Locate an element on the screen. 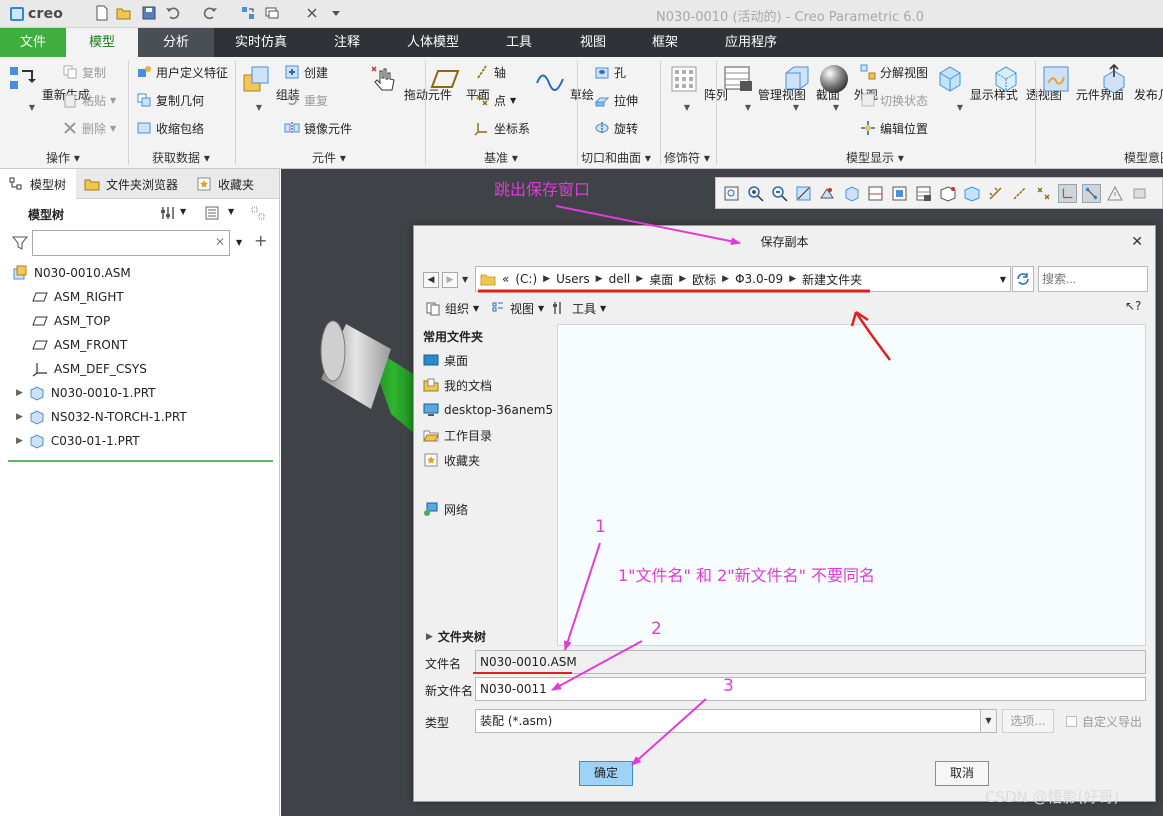  tab-folder-browser: 文件夹浏览器 is located at coordinates (132, 184).